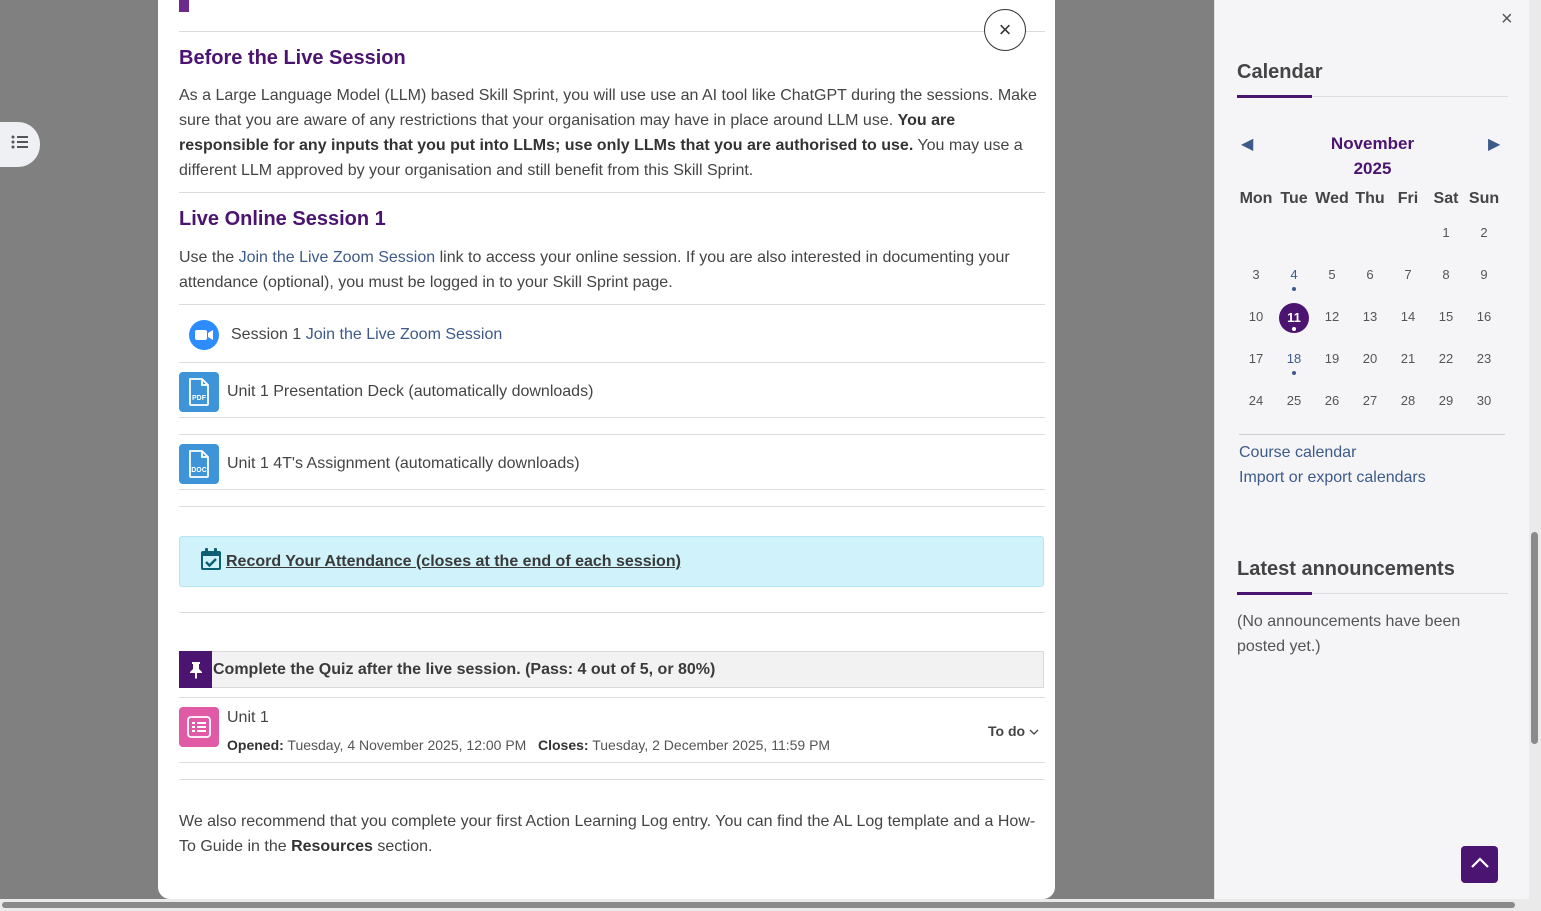 The width and height of the screenshot is (1541, 911). Describe the element at coordinates (1346, 569) in the screenshot. I see `announcements-heading: Latest announcements` at that location.